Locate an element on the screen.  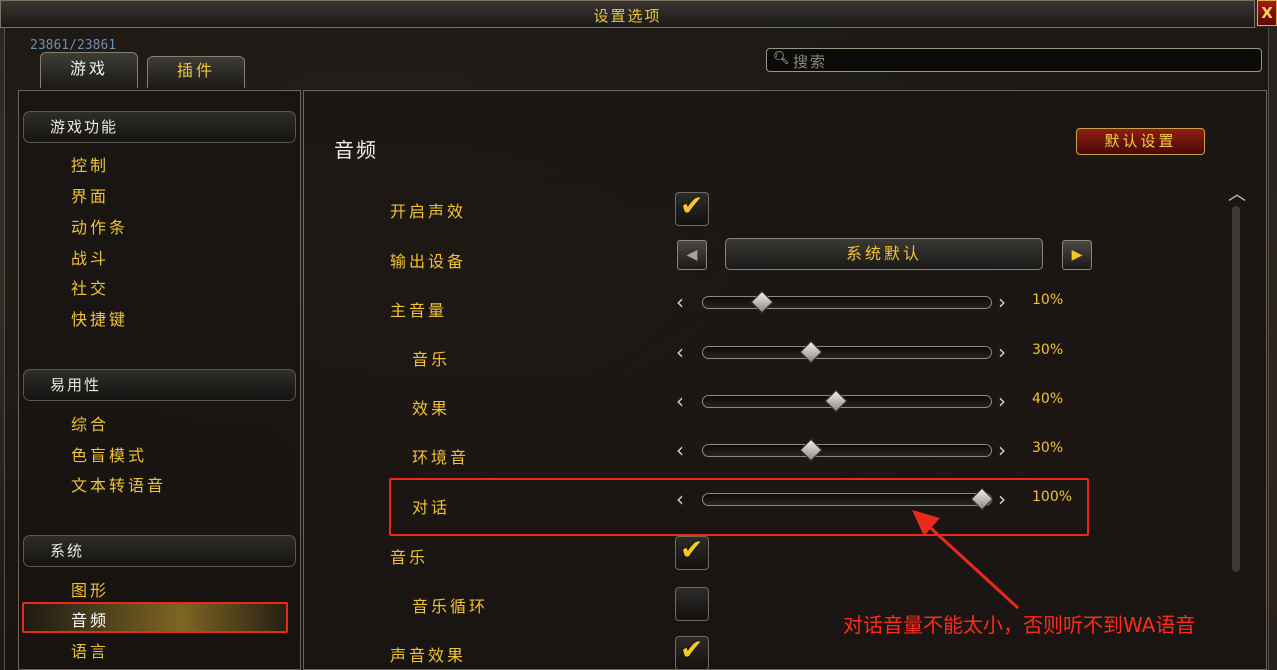
annotation-text: 对话音量不能太小，否则听不到WA语音 is located at coordinates (1019, 625).